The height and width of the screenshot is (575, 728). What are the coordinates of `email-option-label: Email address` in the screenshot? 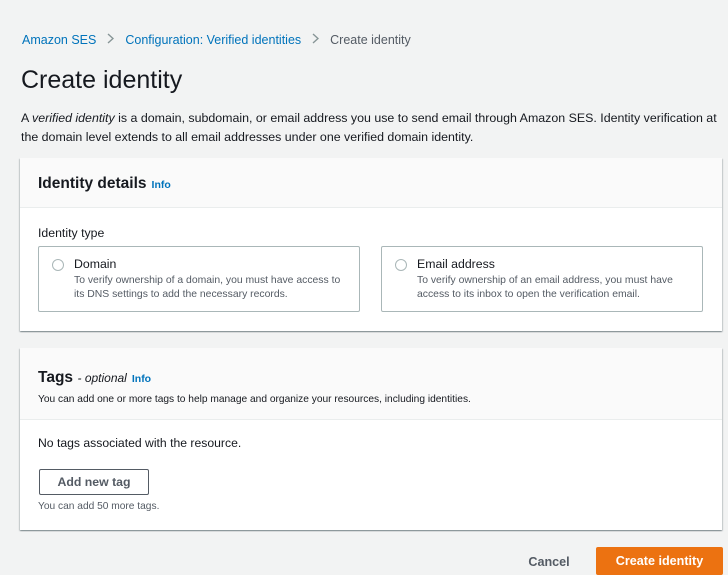 It's located at (456, 264).